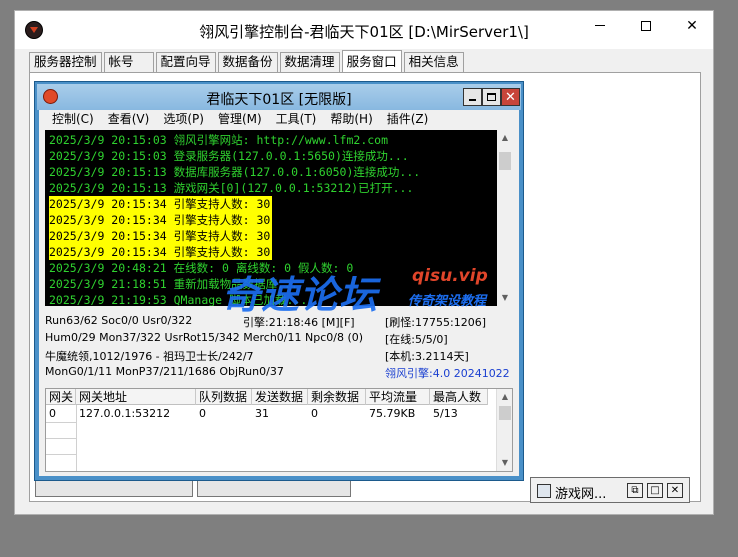  Describe the element at coordinates (280, 397) in the screenshot. I see `col-sent-data: 发送数据` at that location.